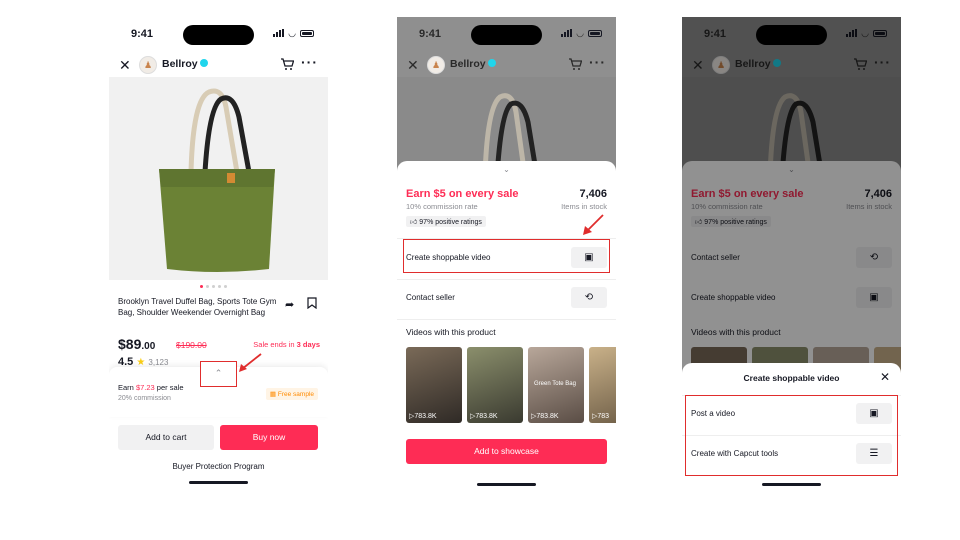  I want to click on earn-per-sale: Earn $7.23 per sale, so click(151, 387).